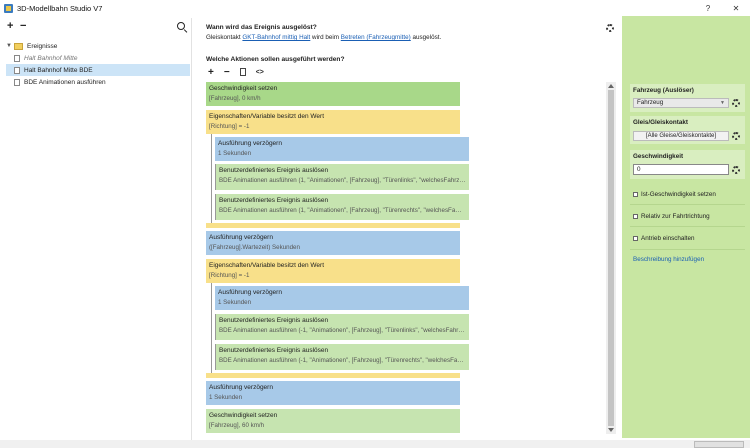  What do you see at coordinates (668, 259) in the screenshot?
I see `add-description-link: Beschreibung hinzufügen` at bounding box center [668, 259].